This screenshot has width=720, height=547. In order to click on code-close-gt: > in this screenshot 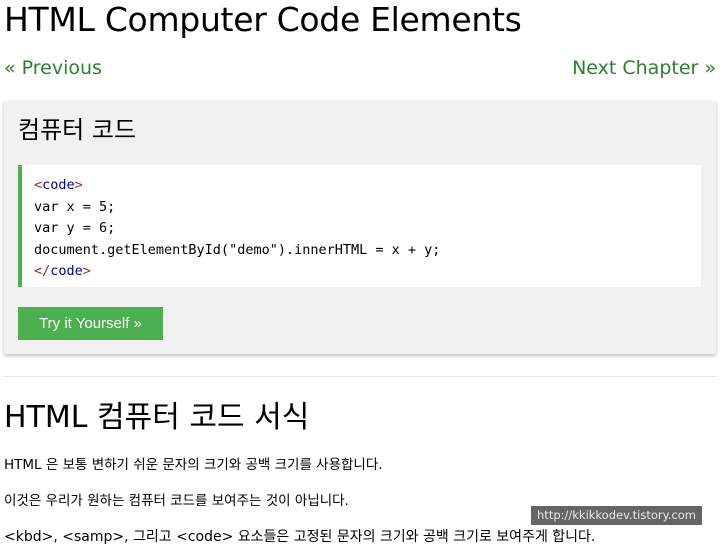, I will do `click(86, 271)`.